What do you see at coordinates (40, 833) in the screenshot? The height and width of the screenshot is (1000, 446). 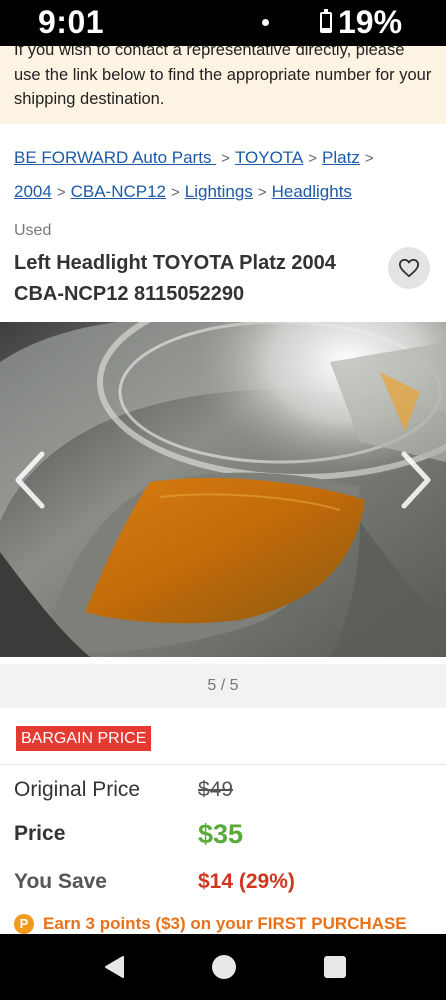 I see `price-label: Price` at bounding box center [40, 833].